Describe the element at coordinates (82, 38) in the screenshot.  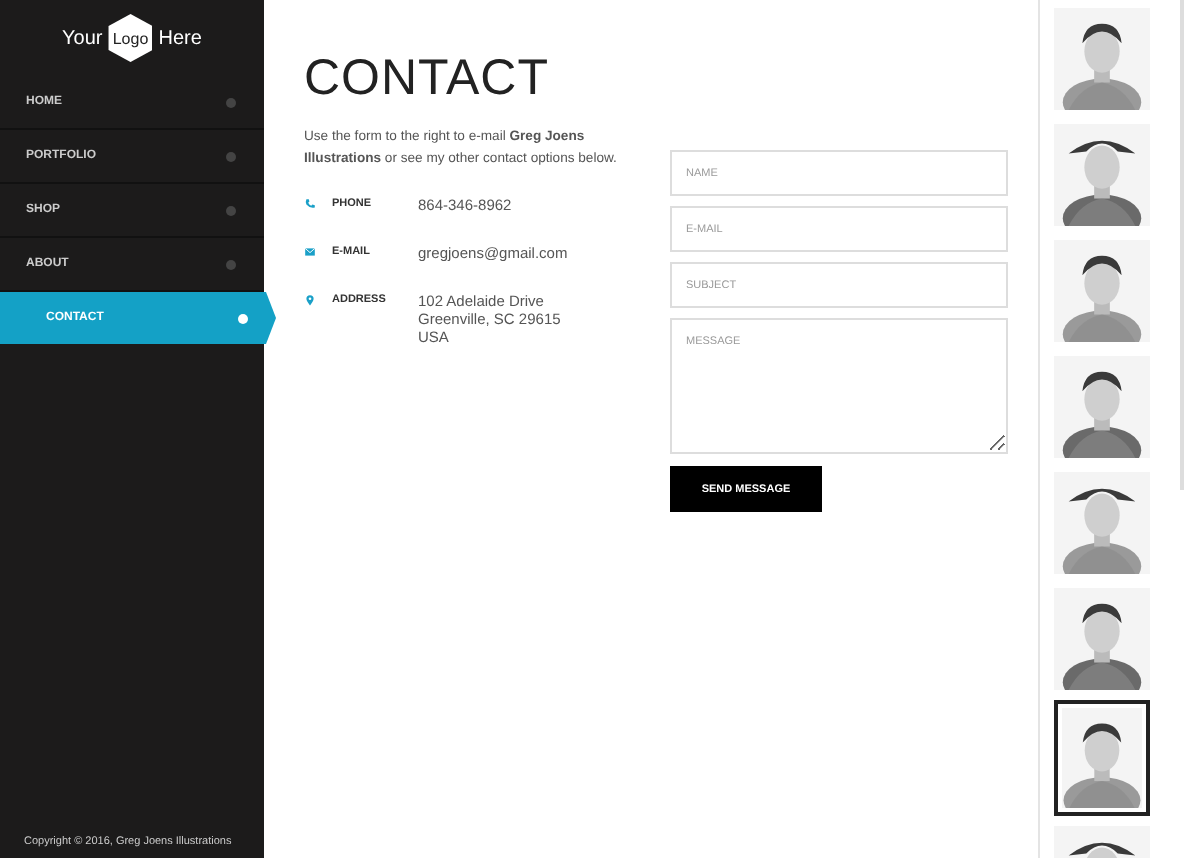
I see `logo-text: Your` at that location.